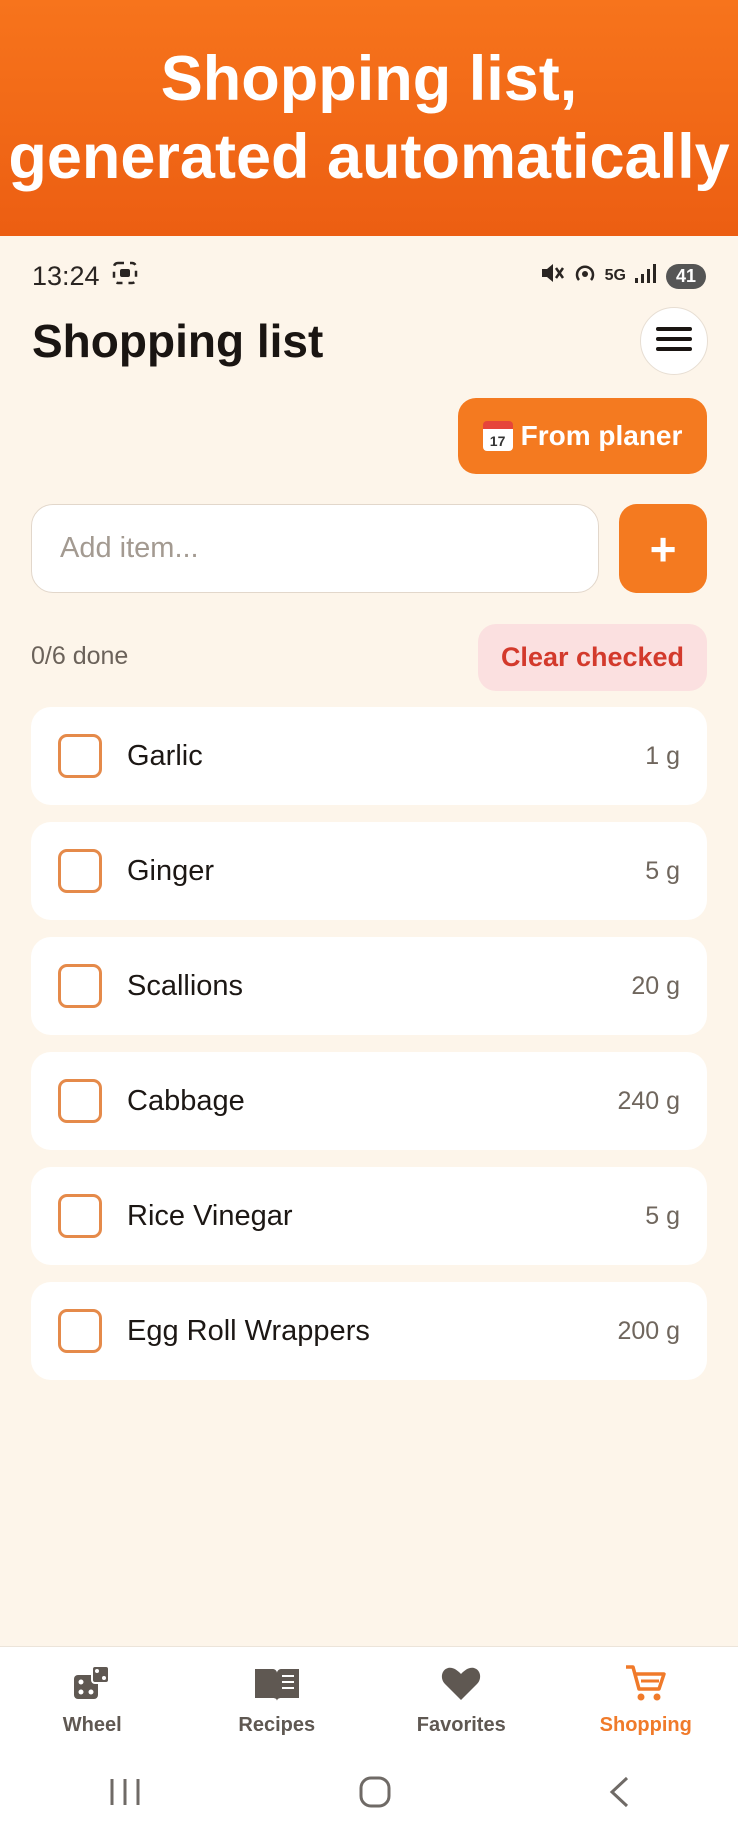  Describe the element at coordinates (165, 755) in the screenshot. I see `item-name: Garlic` at that location.